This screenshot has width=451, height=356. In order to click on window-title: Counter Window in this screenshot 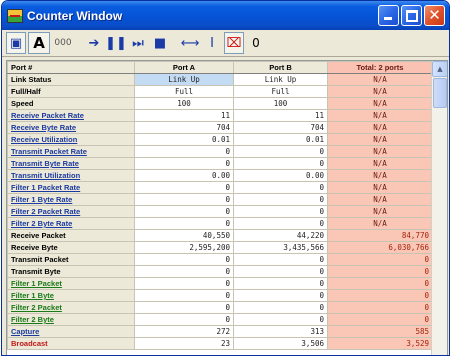, I will do `click(75, 15)`.